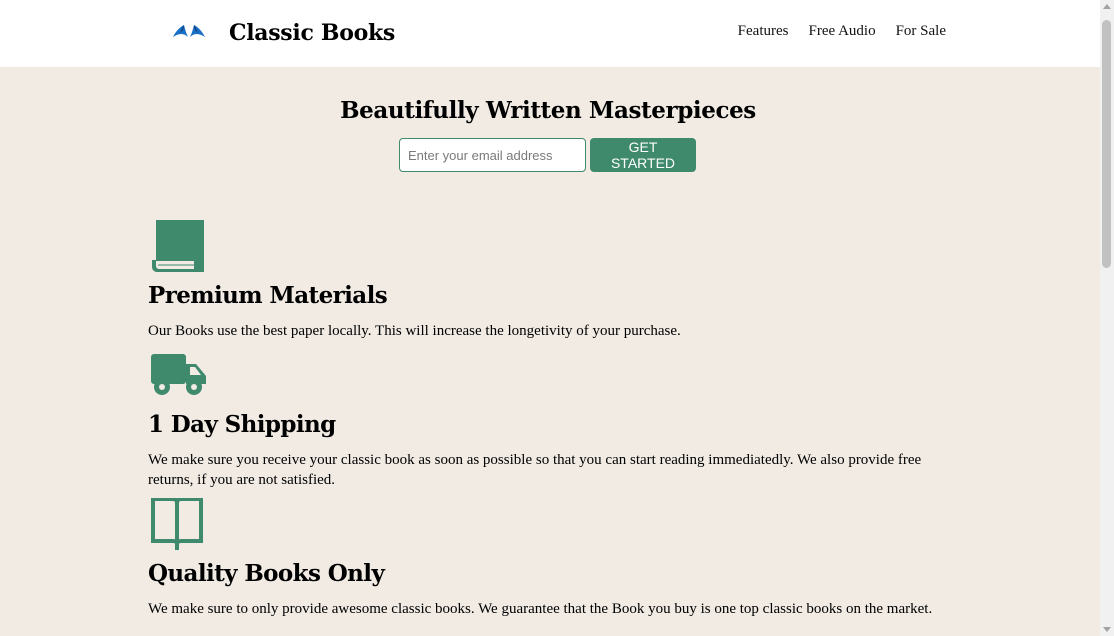 The width and height of the screenshot is (1114, 636). I want to click on vertical-scrollbar, so click(1107, 318).